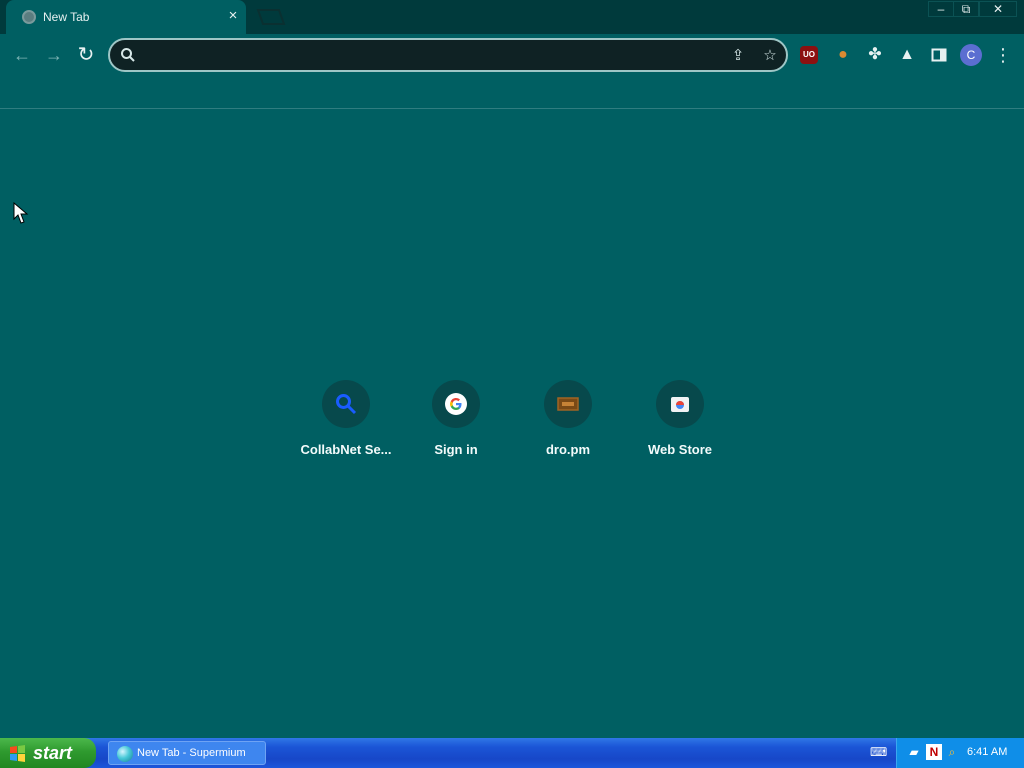  Describe the element at coordinates (568, 404) in the screenshot. I see `dro-icon` at that location.